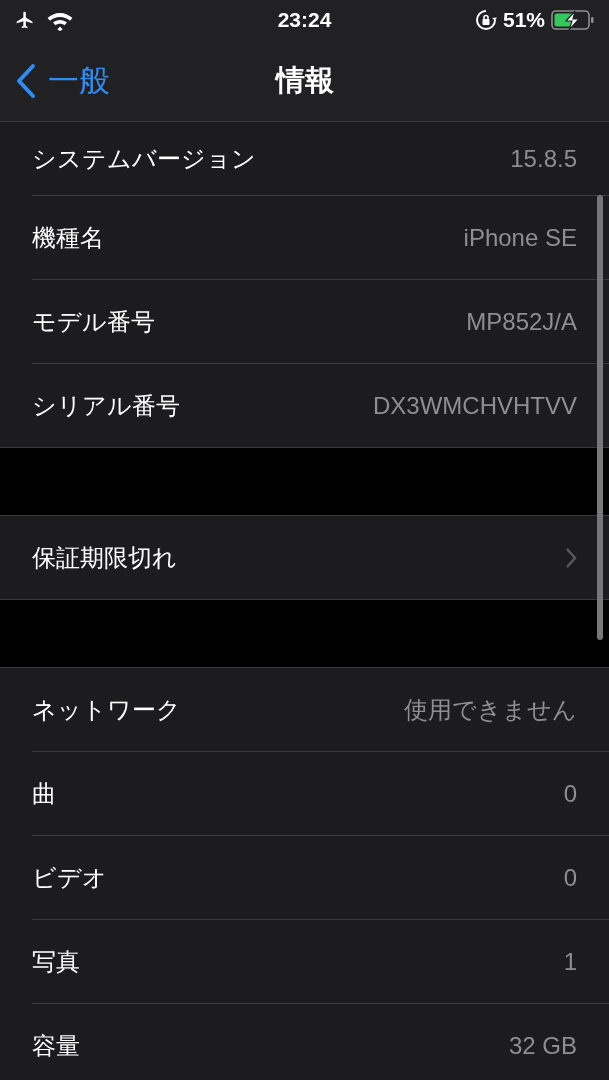 The height and width of the screenshot is (1080, 609). What do you see at coordinates (106, 405) in the screenshot?
I see `setting-label: シリアル番号` at bounding box center [106, 405].